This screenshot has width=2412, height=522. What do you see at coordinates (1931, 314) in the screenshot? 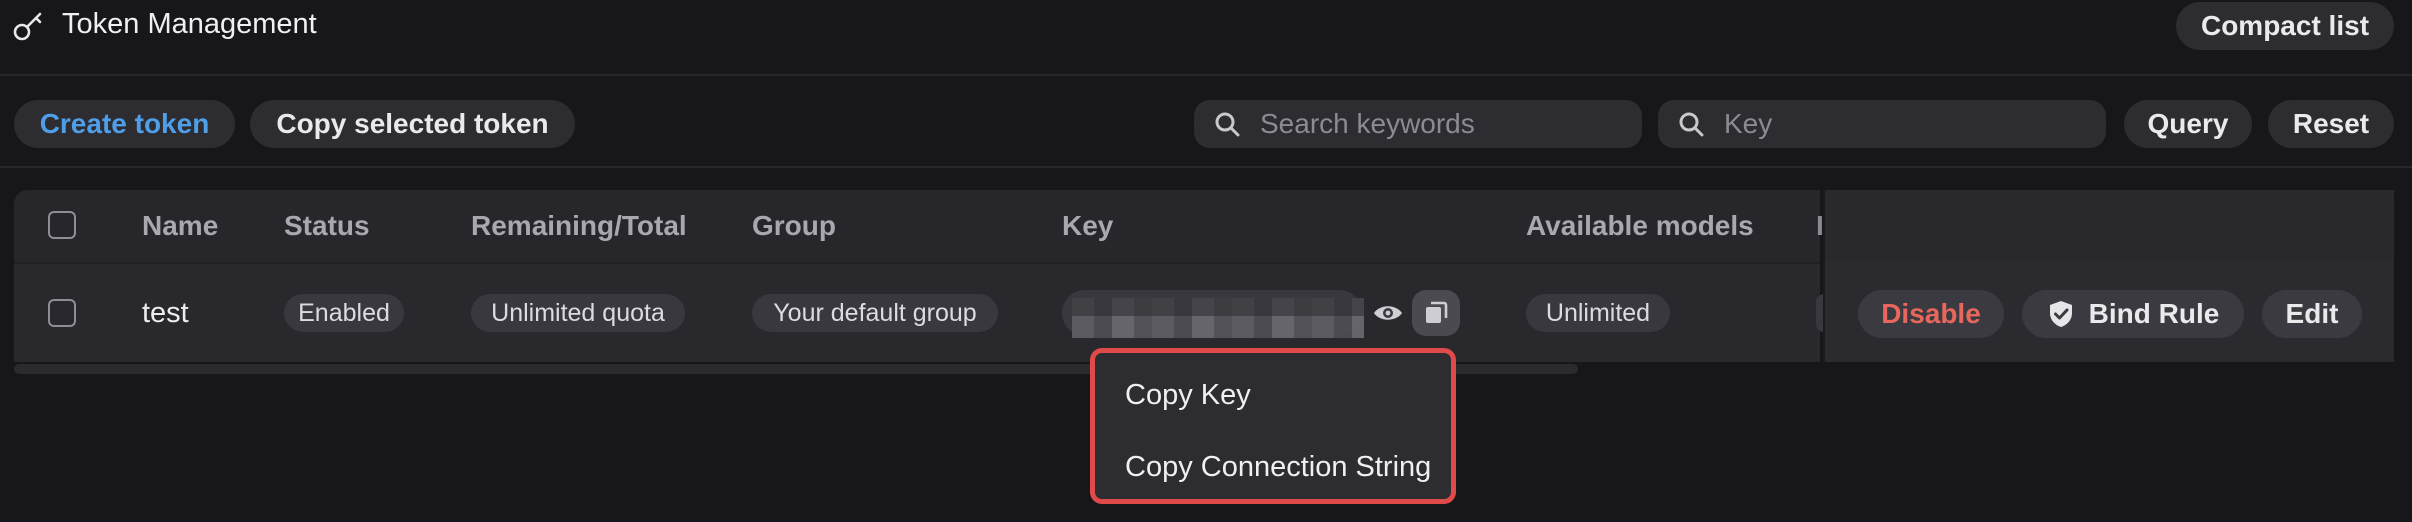
I see `disable-button: Disable` at bounding box center [1931, 314].